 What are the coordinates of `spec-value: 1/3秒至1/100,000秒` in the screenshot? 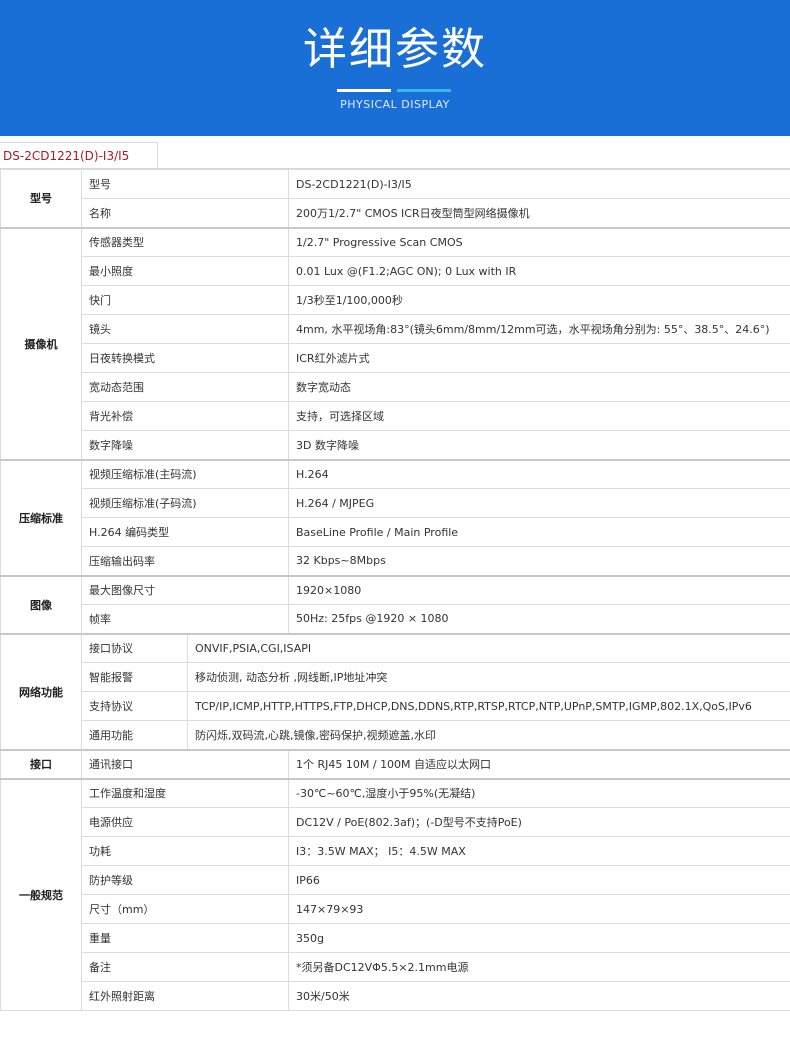 It's located at (539, 300).